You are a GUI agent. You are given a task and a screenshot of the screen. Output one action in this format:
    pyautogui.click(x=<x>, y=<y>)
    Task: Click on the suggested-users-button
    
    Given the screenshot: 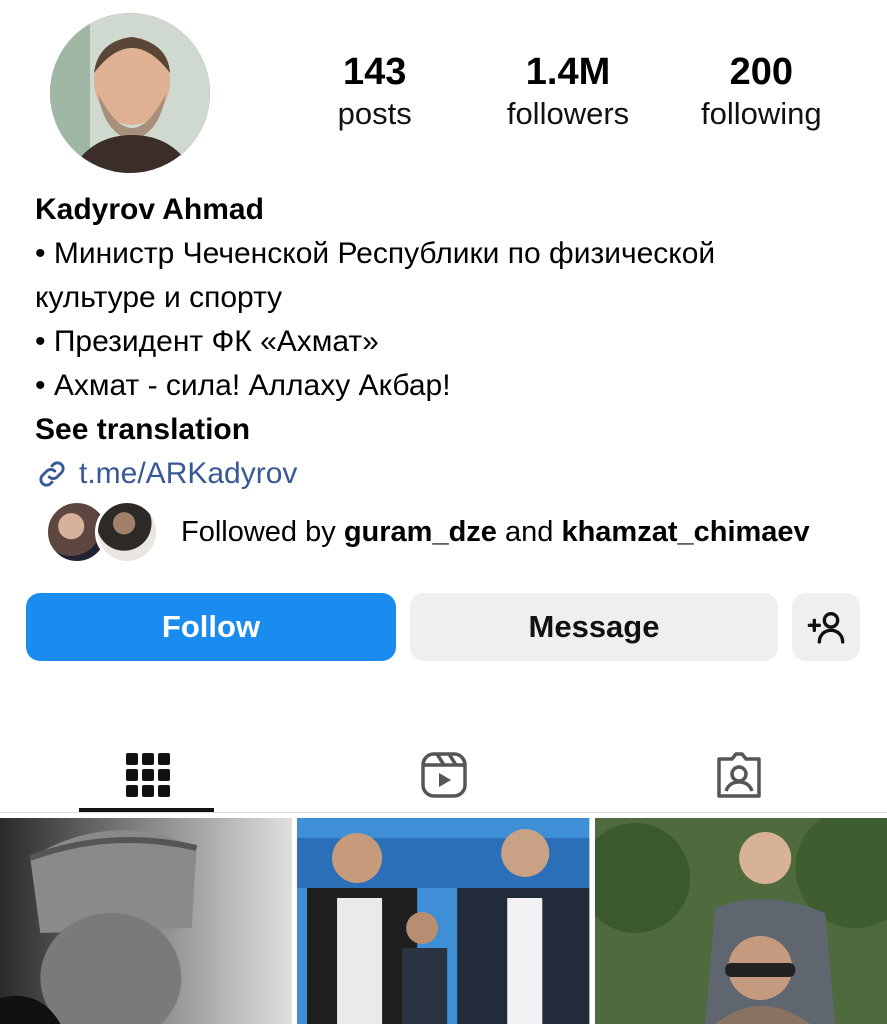 What is the action you would take?
    pyautogui.click(x=826, y=627)
    